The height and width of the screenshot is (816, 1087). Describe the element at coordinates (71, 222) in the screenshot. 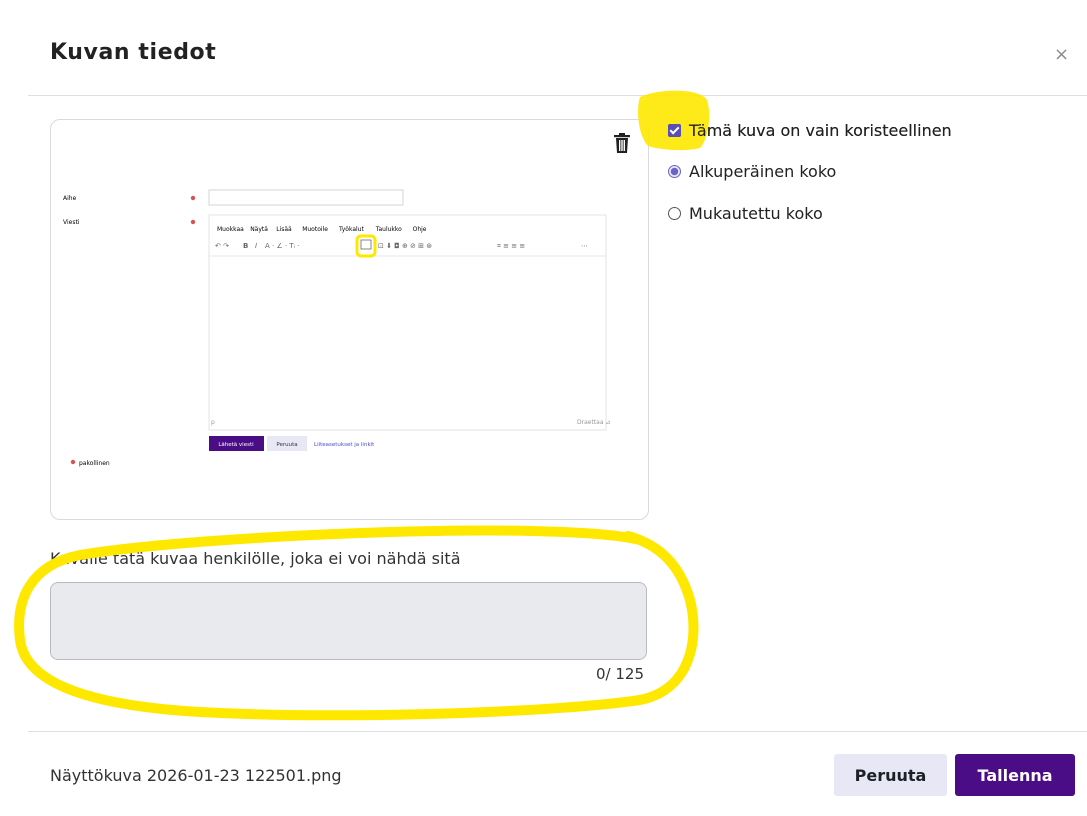

I see `preview-message-label: Viesti` at that location.